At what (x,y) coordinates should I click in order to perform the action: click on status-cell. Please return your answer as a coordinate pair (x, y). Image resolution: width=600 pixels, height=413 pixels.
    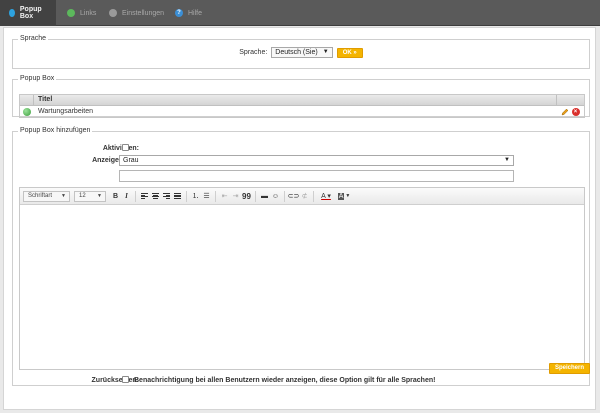
    Looking at the image, I should click on (27, 111).